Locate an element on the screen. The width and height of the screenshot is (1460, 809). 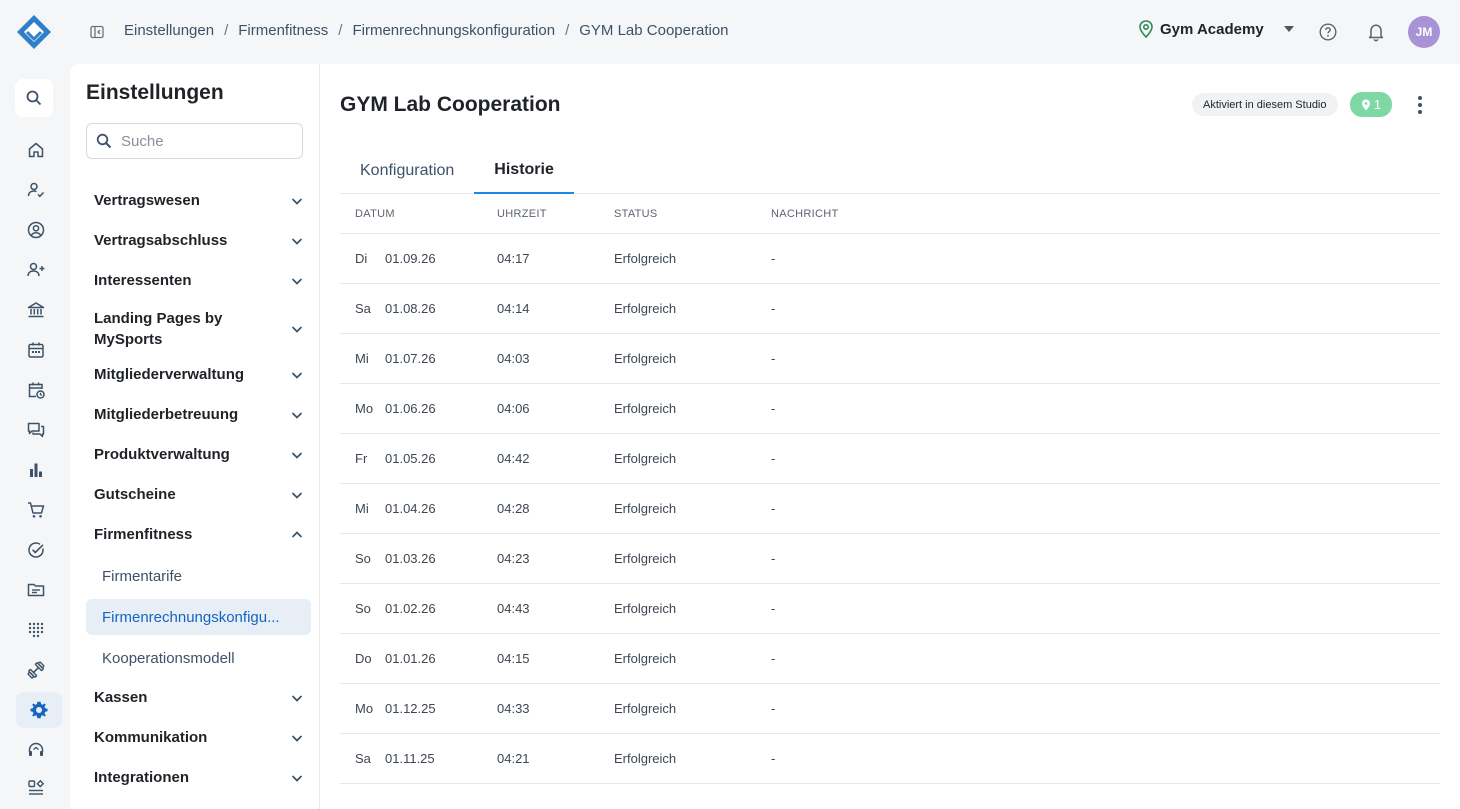
caret-down-icon is located at coordinates (1288, 29).